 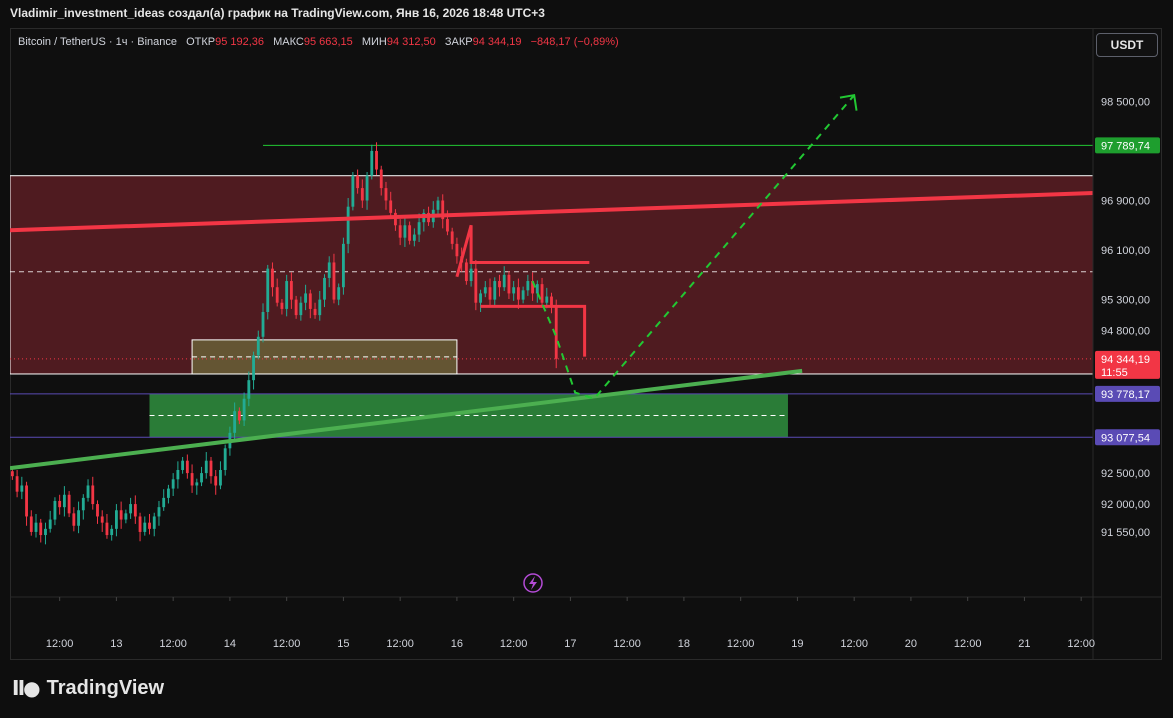 What do you see at coordinates (1125, 395) in the screenshot?
I see `level-label-support-top: 93 778,17` at bounding box center [1125, 395].